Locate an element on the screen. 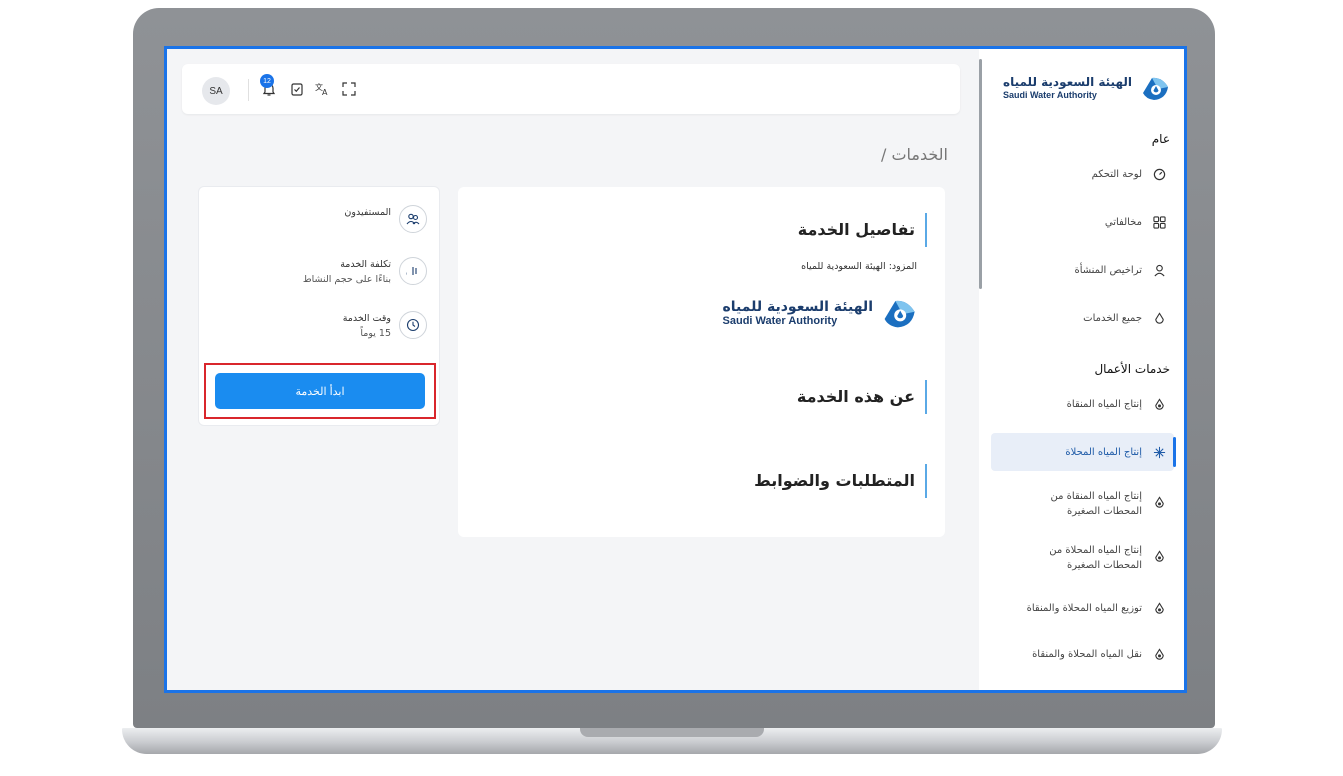 The image size is (1343, 776). desalination-icon is located at coordinates (1159, 452).